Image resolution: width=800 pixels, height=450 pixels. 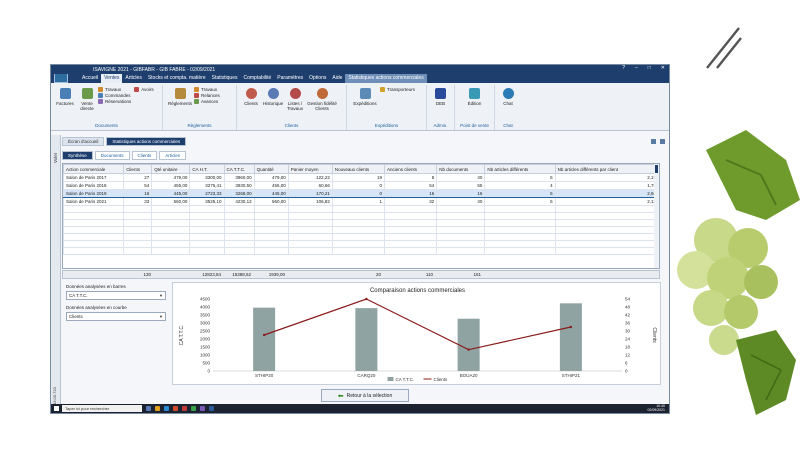 What do you see at coordinates (649, 68) in the screenshot?
I see `maximize-button: □` at bounding box center [649, 68].